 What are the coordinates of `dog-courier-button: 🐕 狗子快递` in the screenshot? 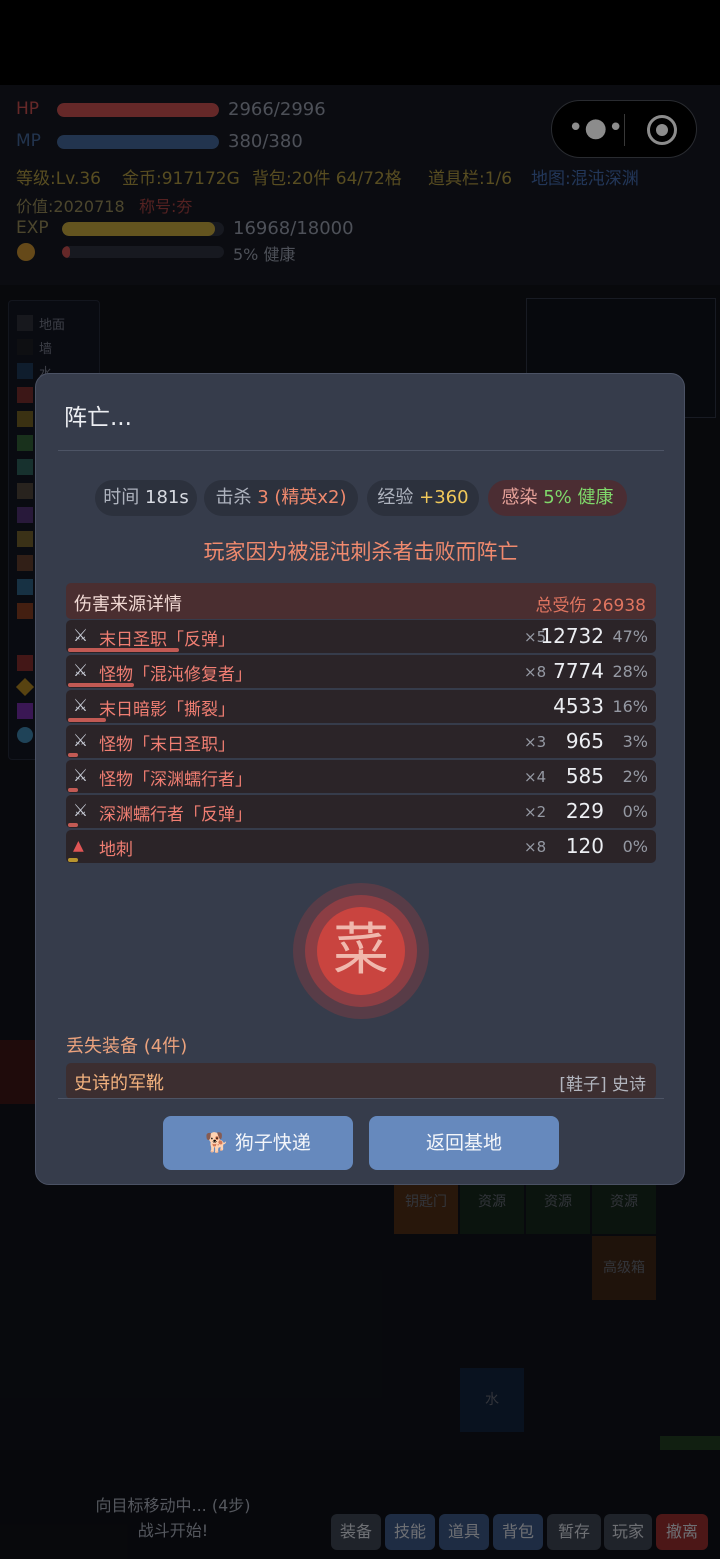 It's located at (258, 1143).